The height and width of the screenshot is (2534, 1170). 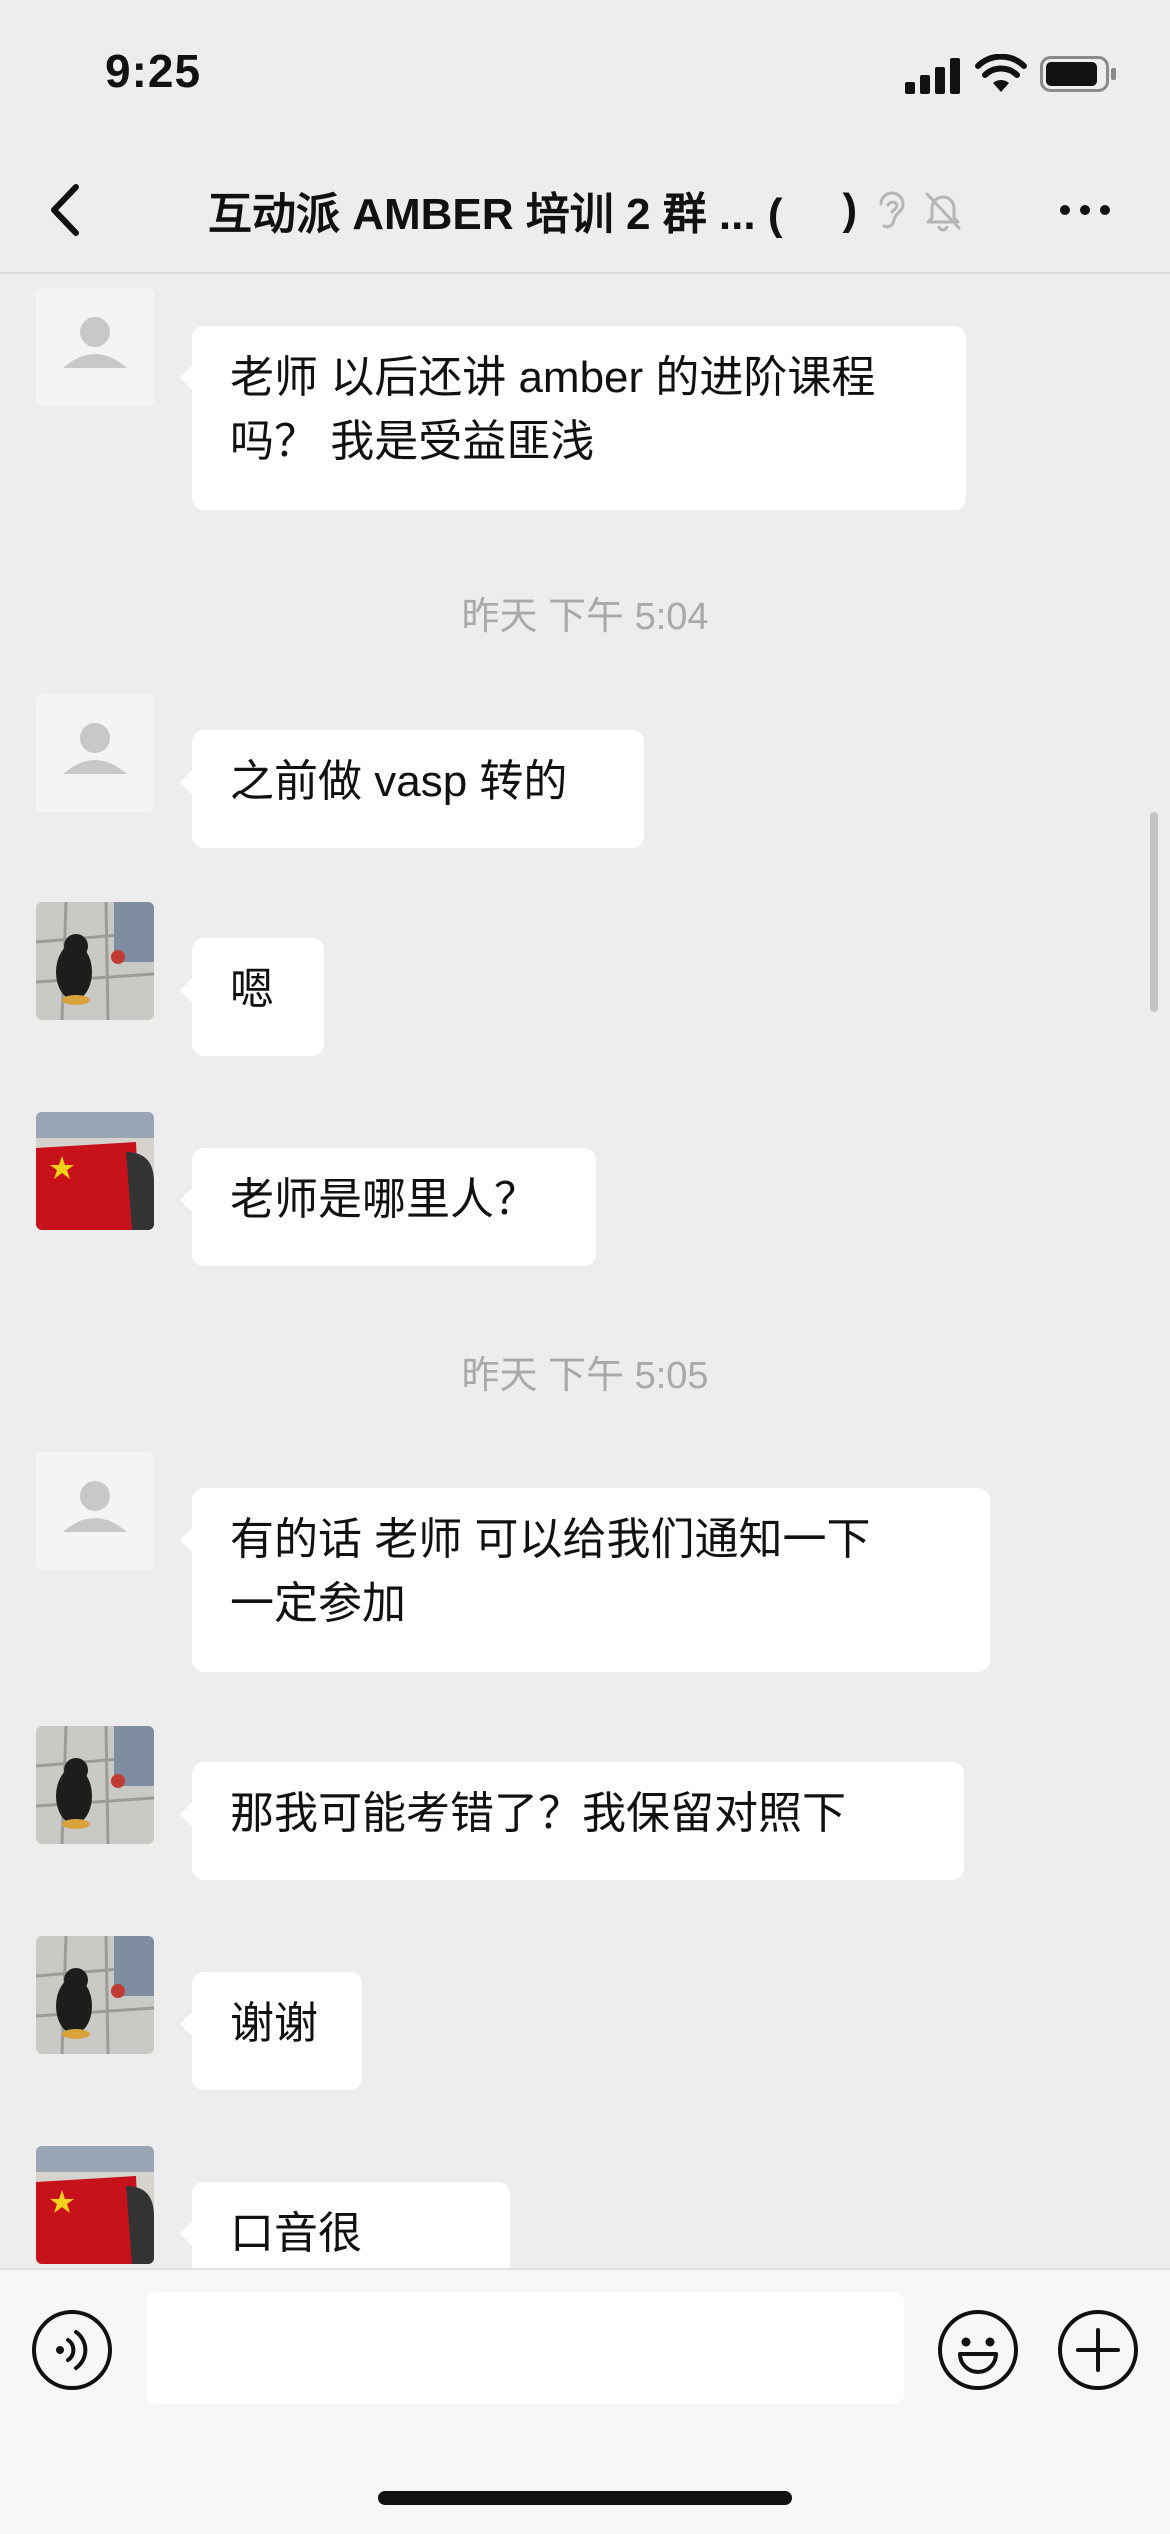 What do you see at coordinates (538, 1813) in the screenshot?
I see `message-text-line: 那我可能考错了？我保留对照下` at bounding box center [538, 1813].